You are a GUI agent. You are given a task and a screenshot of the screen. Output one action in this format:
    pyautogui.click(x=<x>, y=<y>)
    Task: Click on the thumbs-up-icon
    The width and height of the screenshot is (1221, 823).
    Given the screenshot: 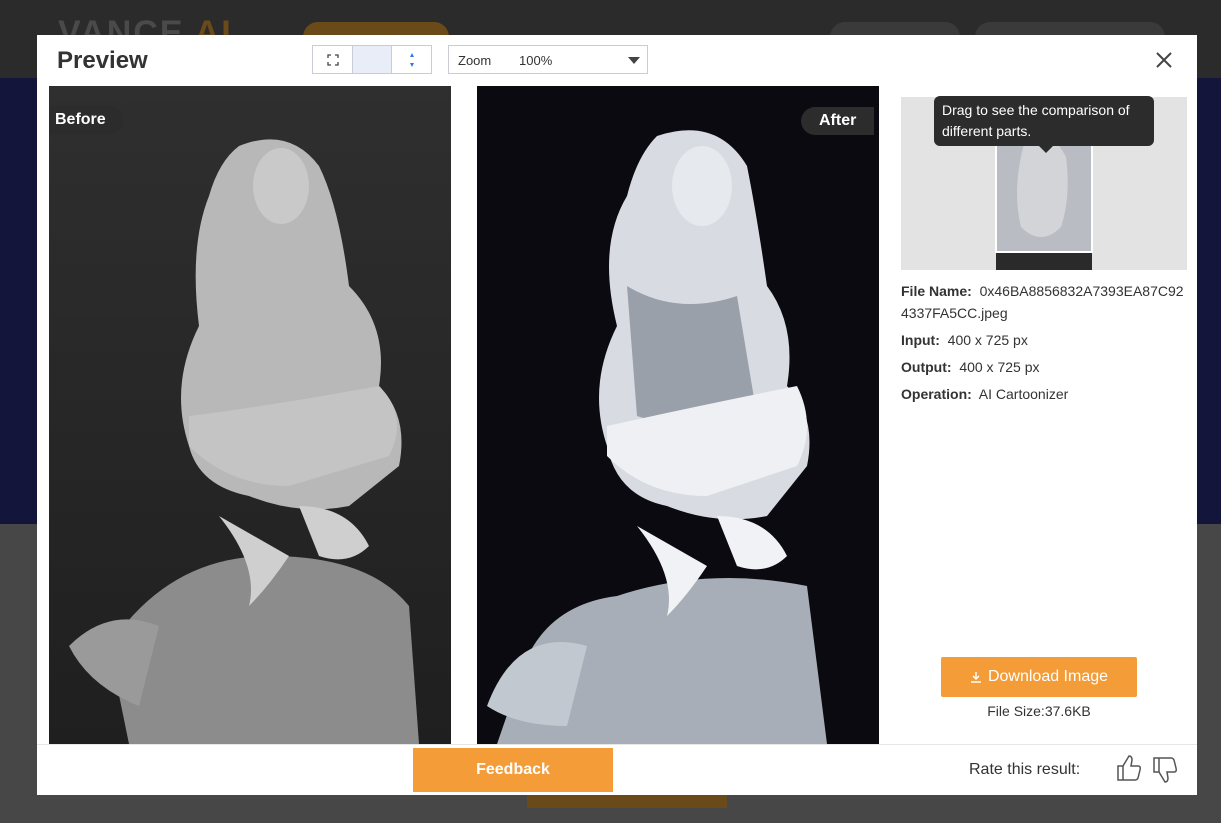 What is the action you would take?
    pyautogui.click(x=1129, y=768)
    